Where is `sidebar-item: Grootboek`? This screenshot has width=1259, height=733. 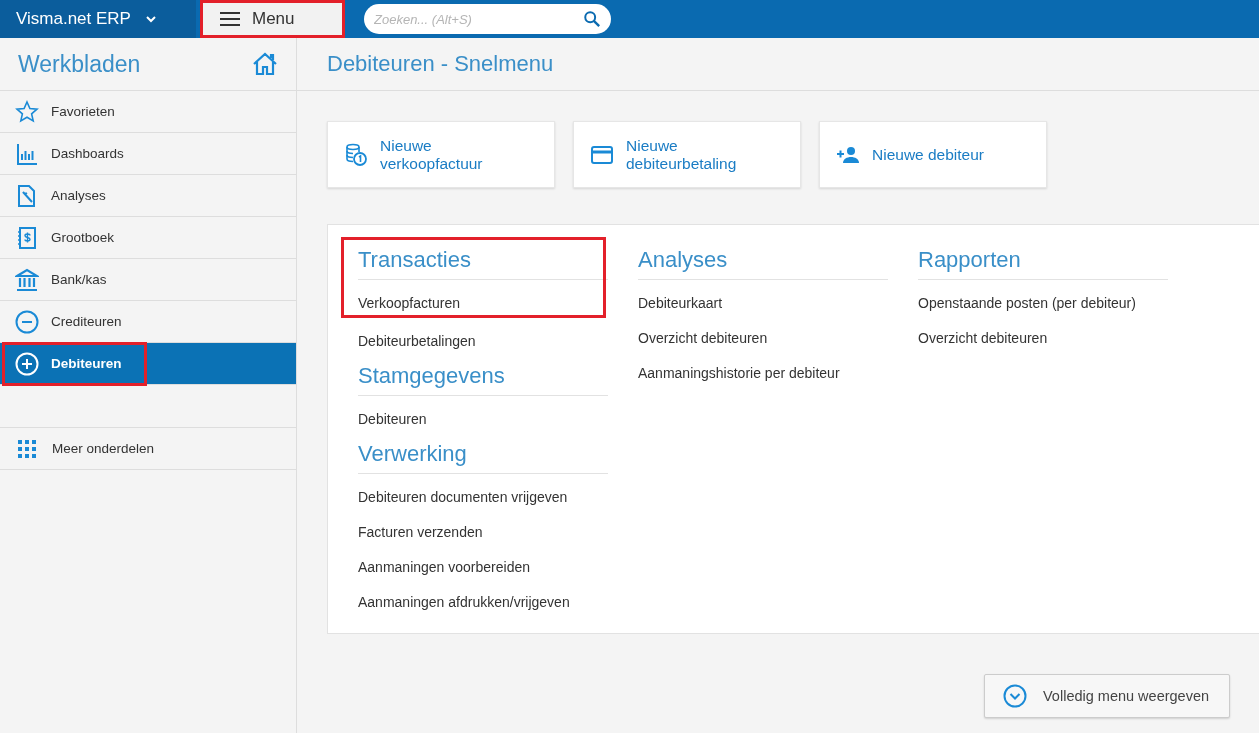
sidebar-item: Grootboek is located at coordinates (148, 238).